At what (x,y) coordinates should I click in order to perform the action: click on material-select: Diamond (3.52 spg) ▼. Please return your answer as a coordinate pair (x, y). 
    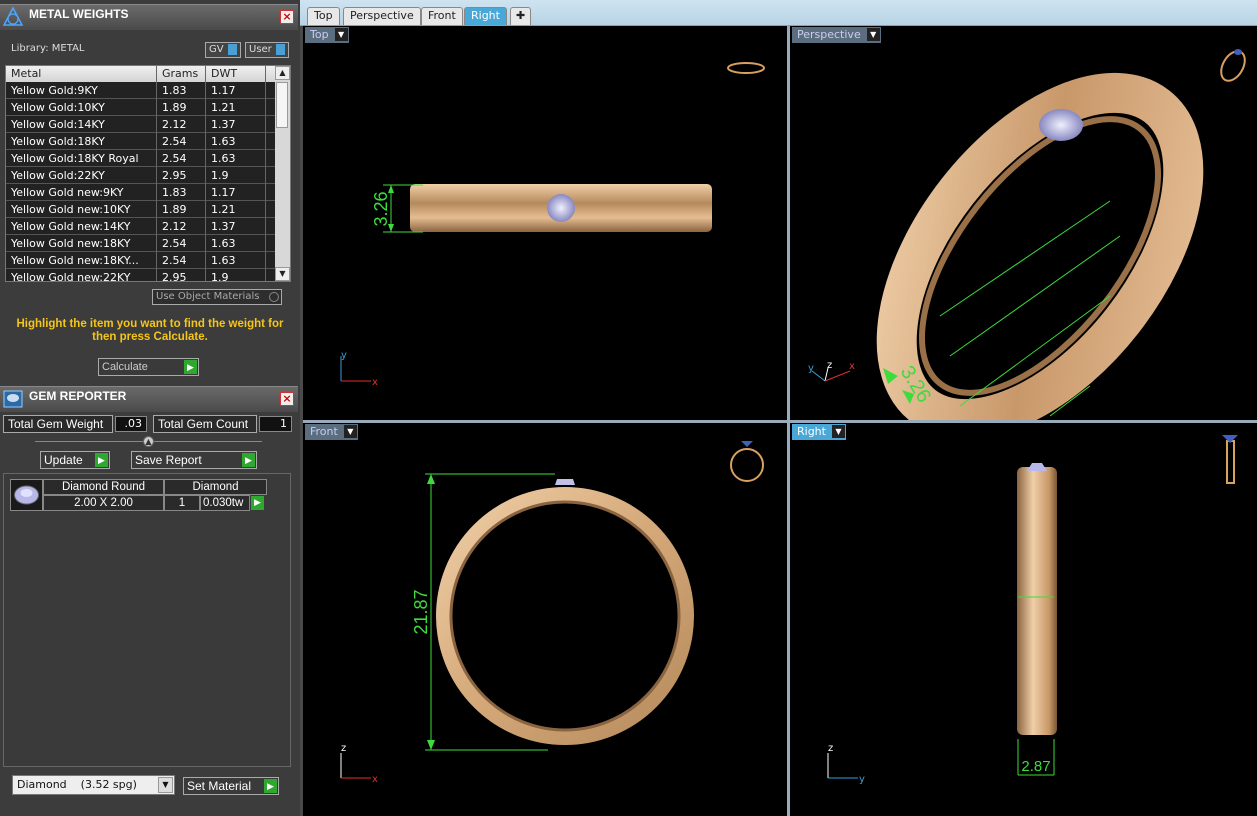
    Looking at the image, I should click on (93, 785).